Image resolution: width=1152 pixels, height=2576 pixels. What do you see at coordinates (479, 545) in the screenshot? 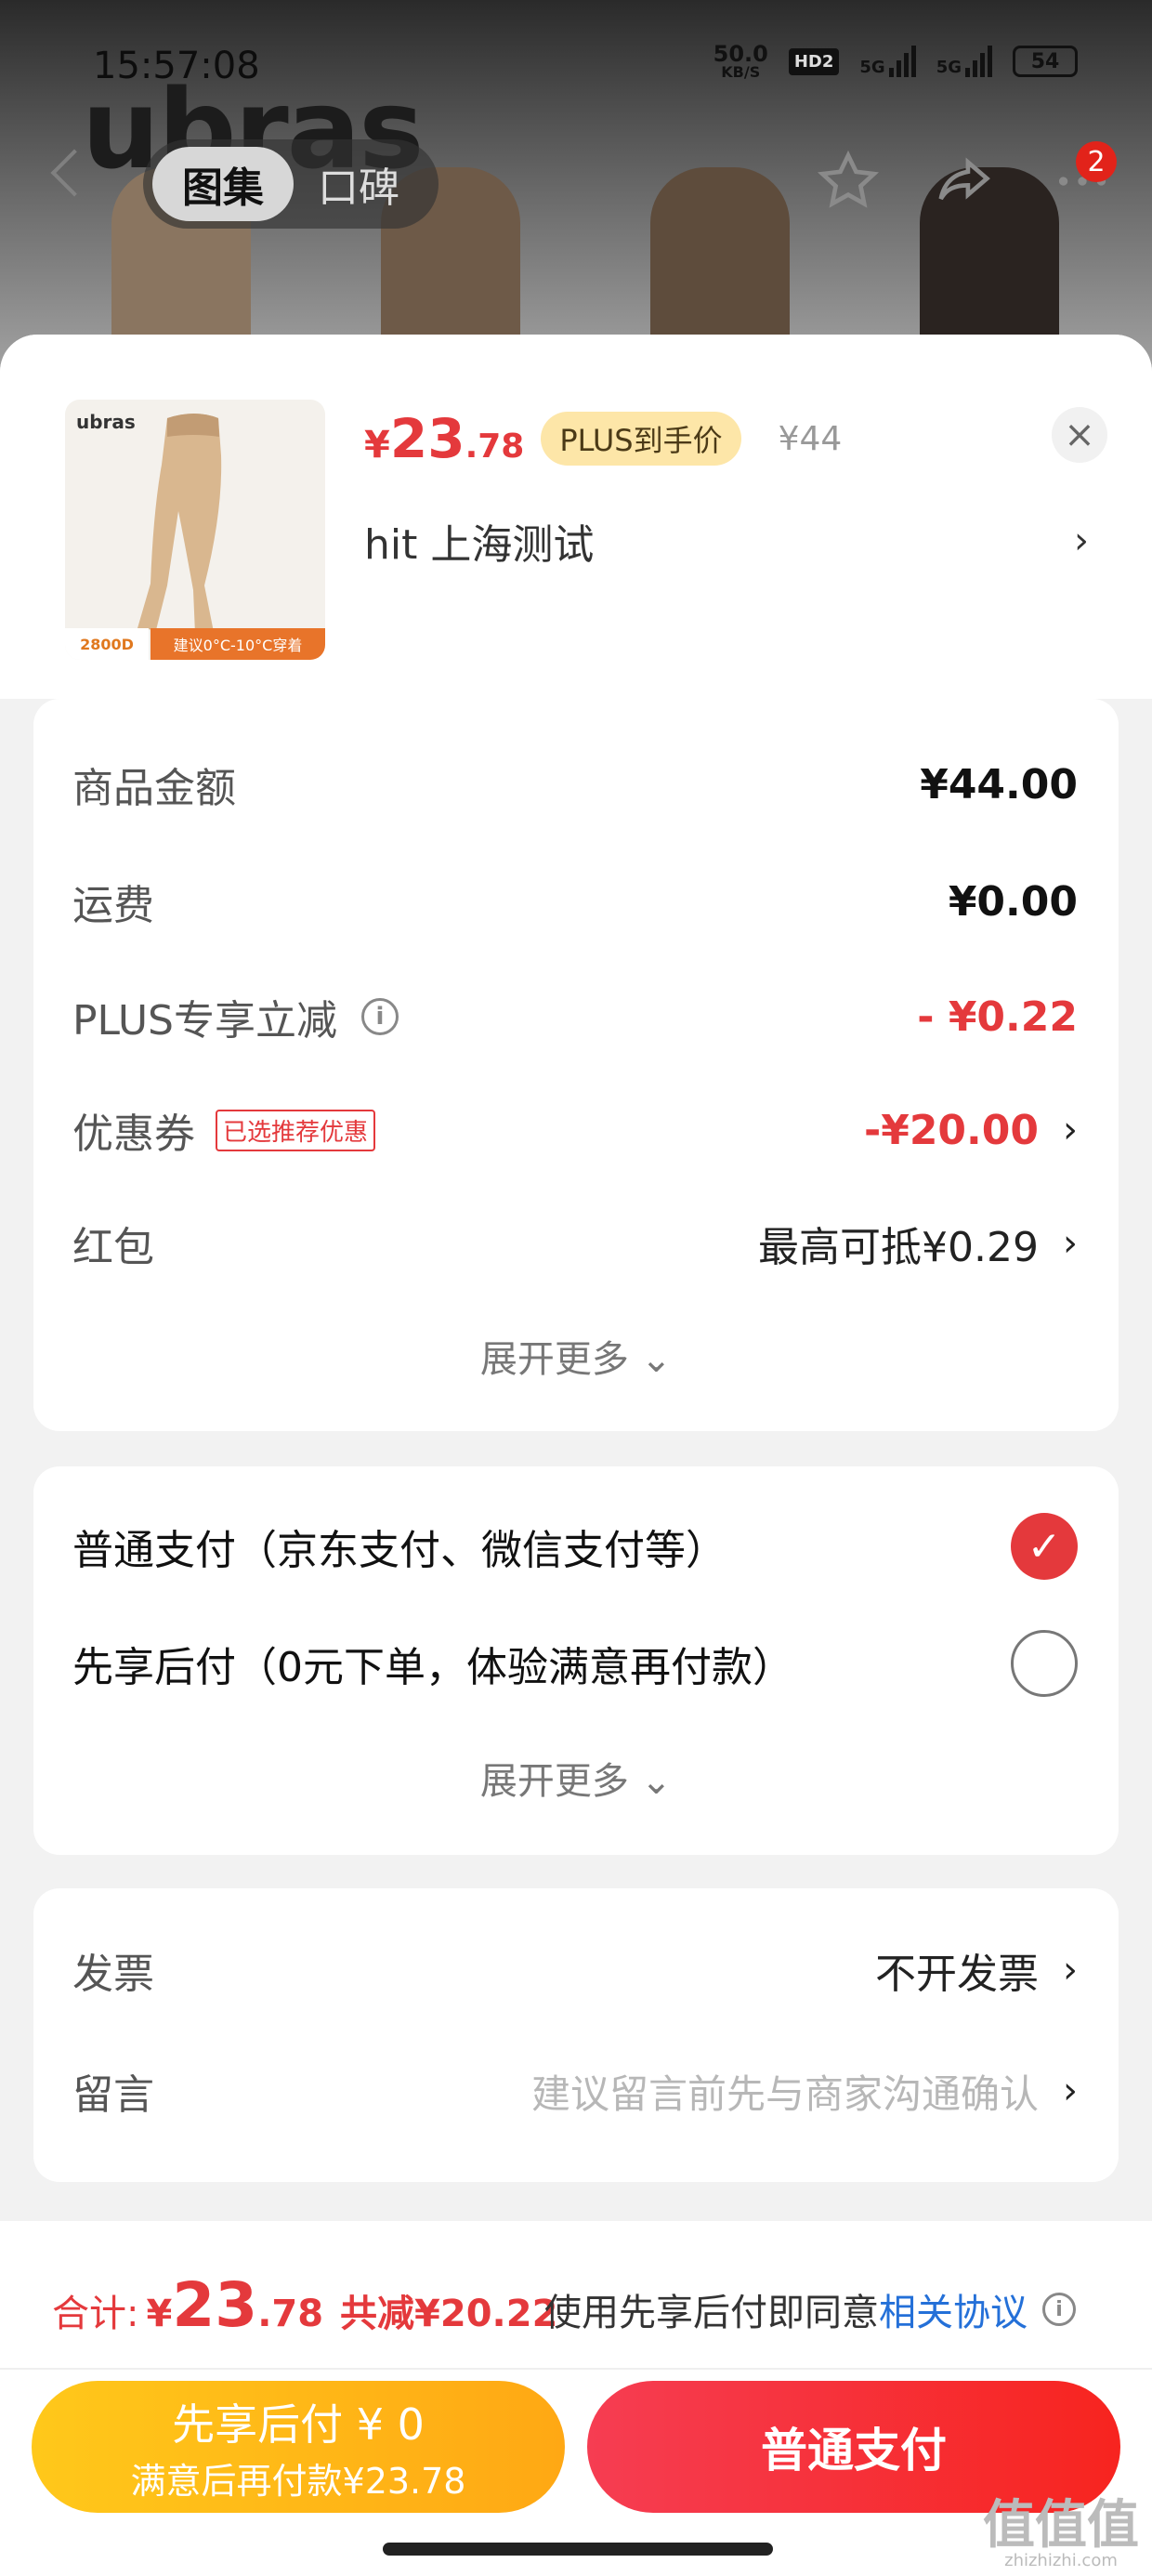
I see `spec-text: hit 上海测试` at bounding box center [479, 545].